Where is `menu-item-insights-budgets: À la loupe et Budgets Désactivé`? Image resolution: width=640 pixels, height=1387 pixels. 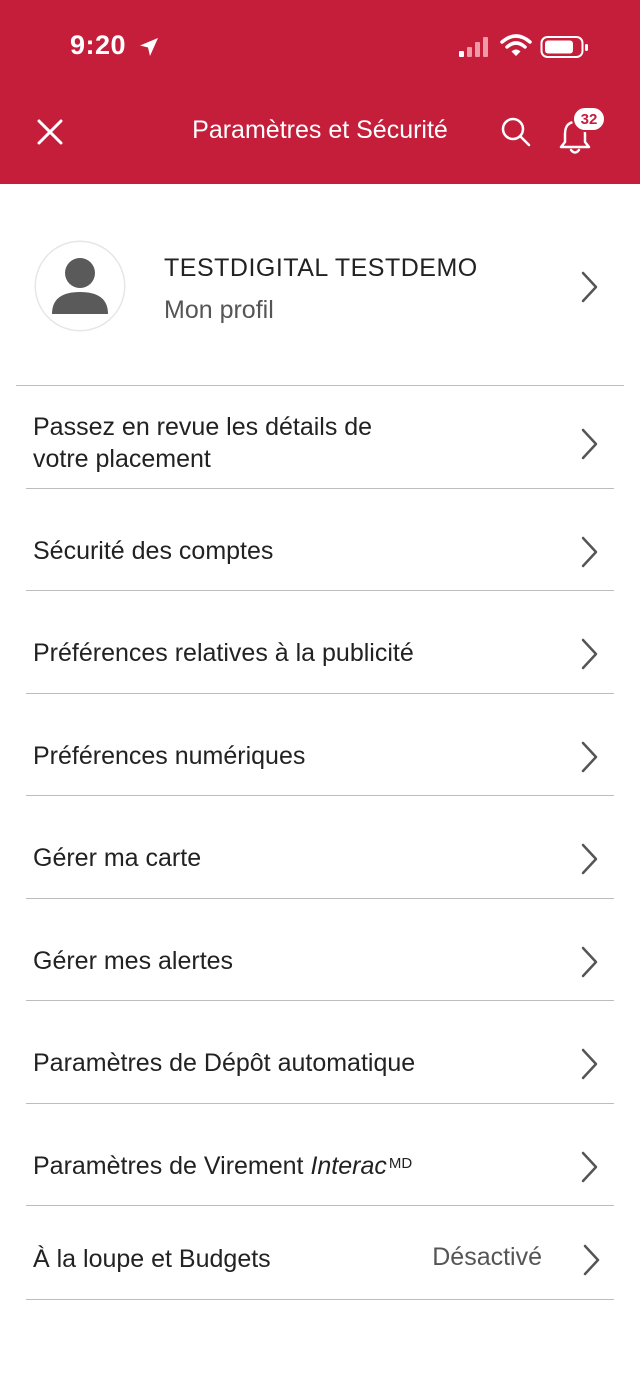 menu-item-insights-budgets: À la loupe et Budgets Désactivé is located at coordinates (320, 1253).